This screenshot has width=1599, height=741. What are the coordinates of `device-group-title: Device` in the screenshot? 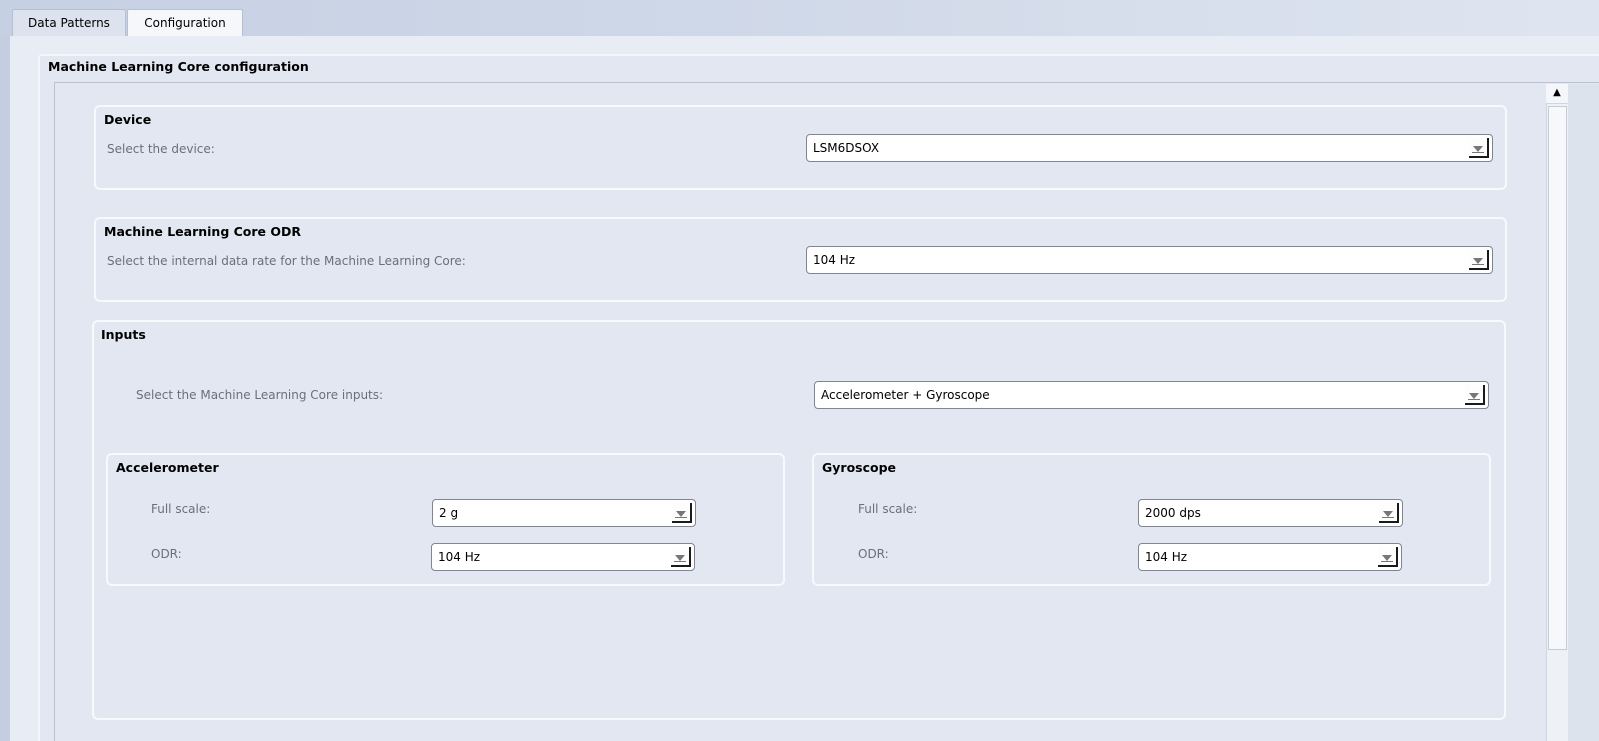 It's located at (128, 119).